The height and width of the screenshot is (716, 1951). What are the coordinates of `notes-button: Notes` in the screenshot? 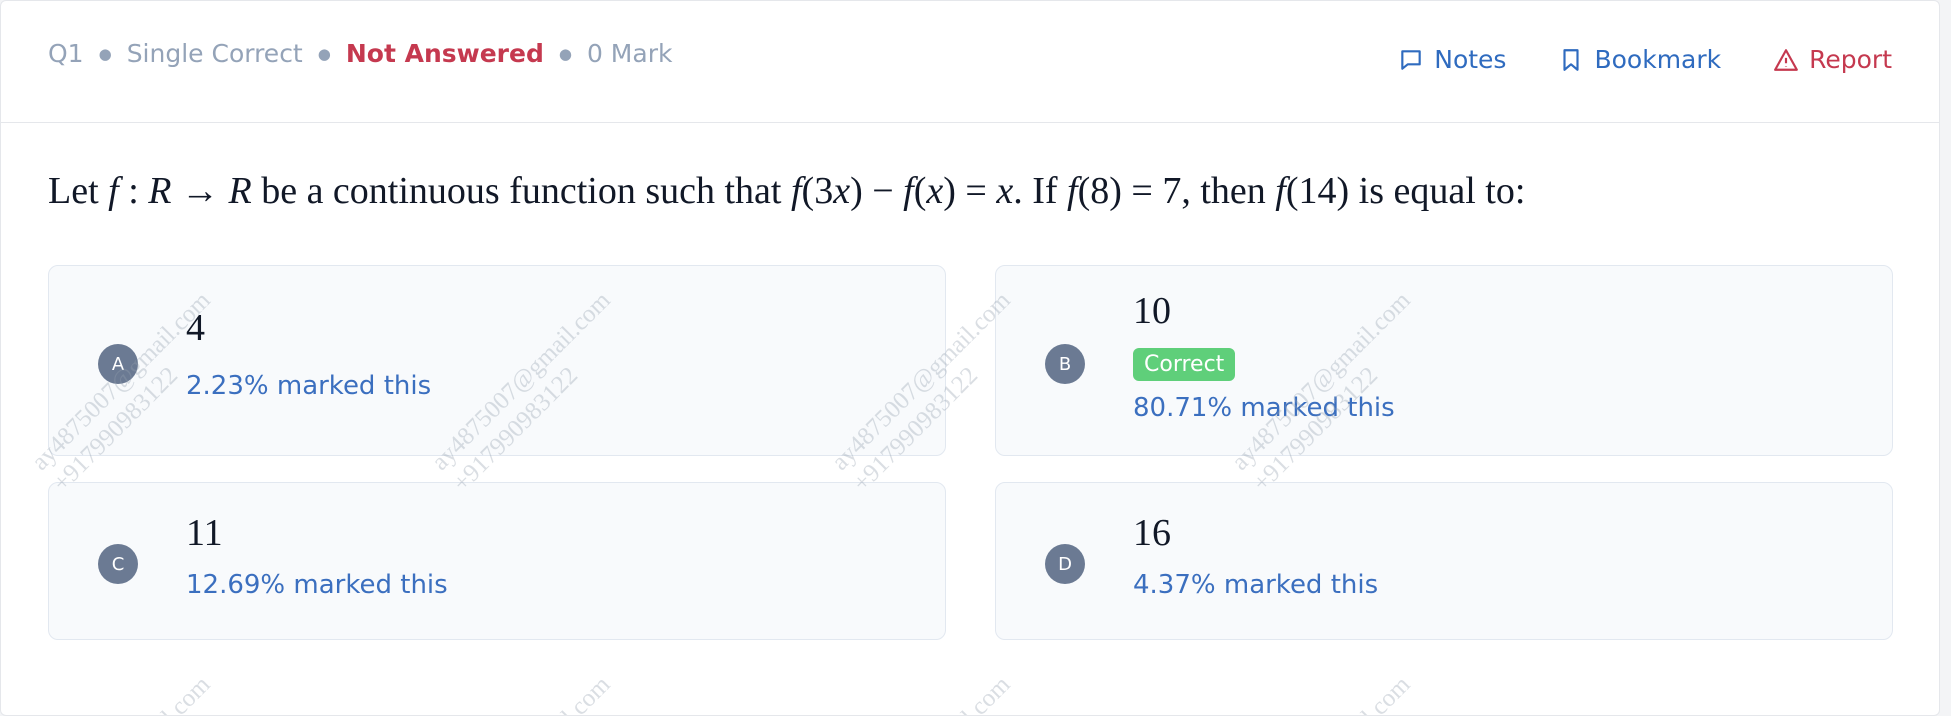 It's located at (1452, 59).